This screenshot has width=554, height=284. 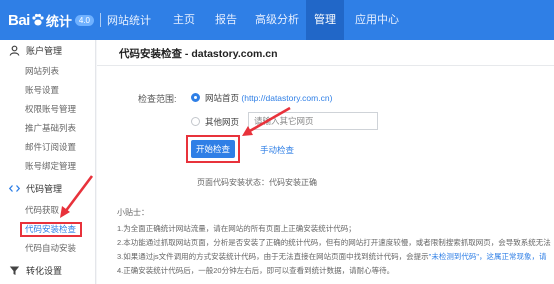 I want to click on radio-home-page, so click(x=195, y=97).